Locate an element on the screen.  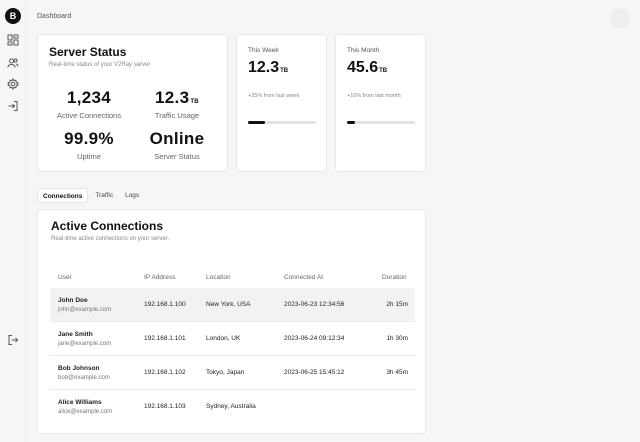
traffic-usage-stat: 12.3TB Traffic Usage is located at coordinates (177, 104).